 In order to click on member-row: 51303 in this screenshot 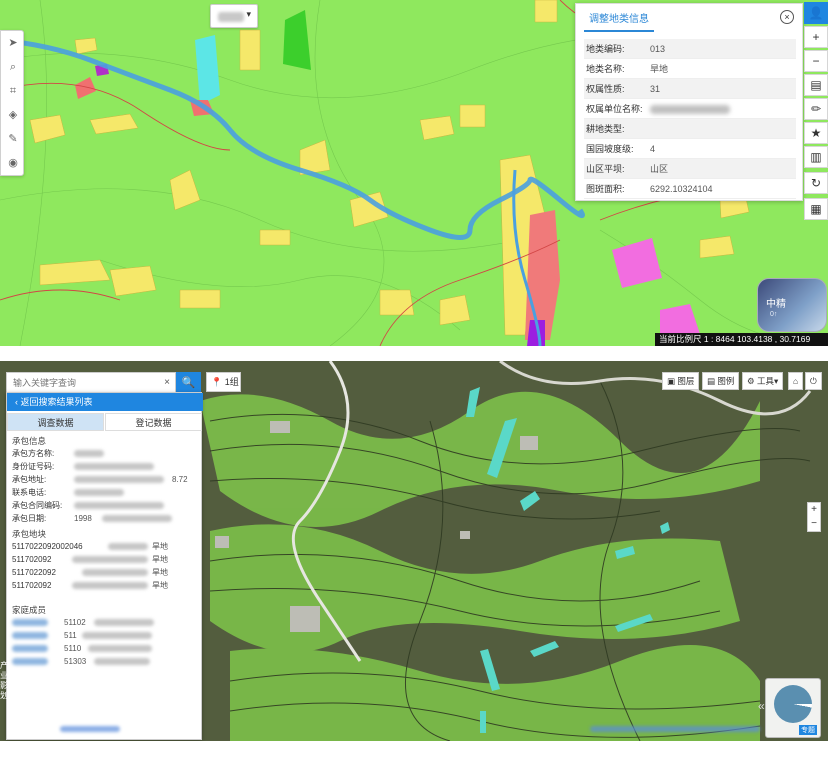, I will do `click(105, 661)`.